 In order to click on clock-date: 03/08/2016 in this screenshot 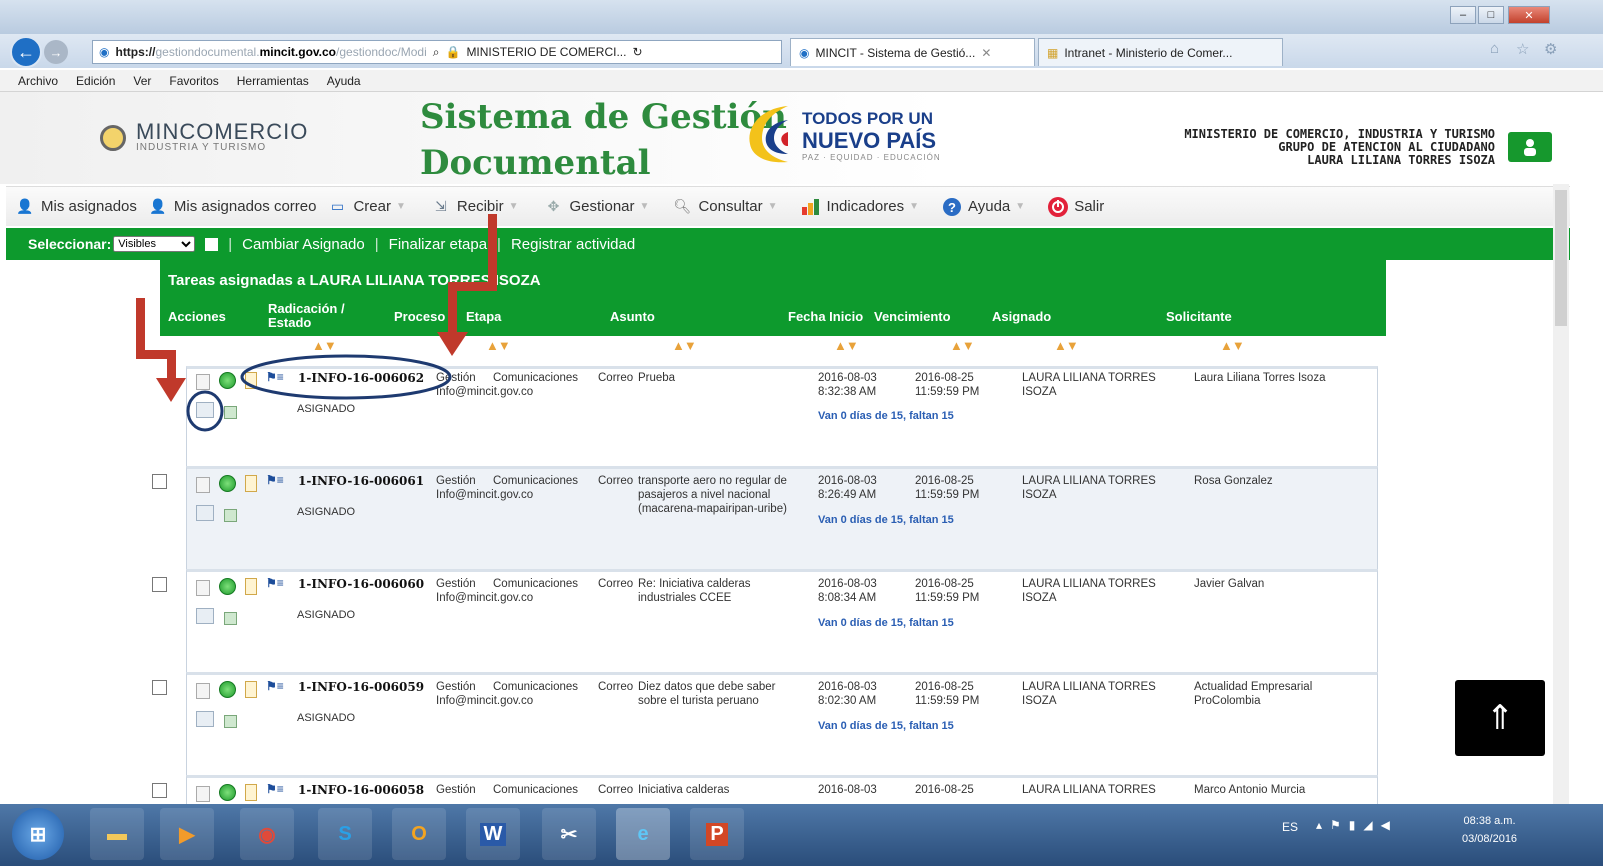, I will do `click(1490, 839)`.